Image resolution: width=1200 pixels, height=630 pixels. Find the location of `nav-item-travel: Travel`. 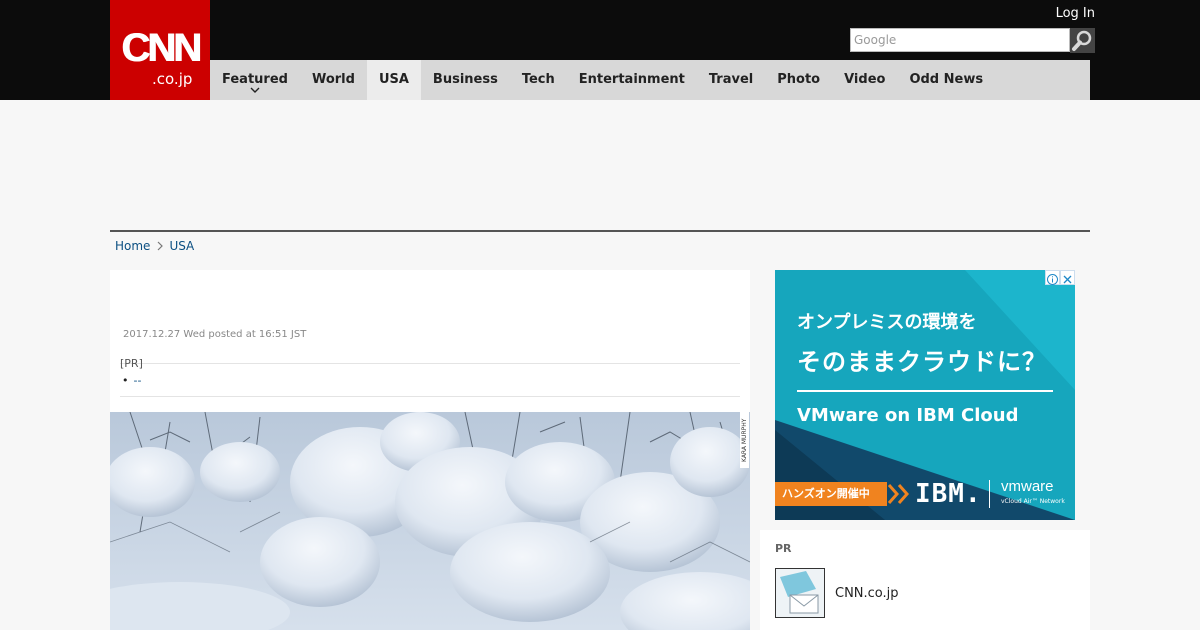

nav-item-travel: Travel is located at coordinates (731, 80).